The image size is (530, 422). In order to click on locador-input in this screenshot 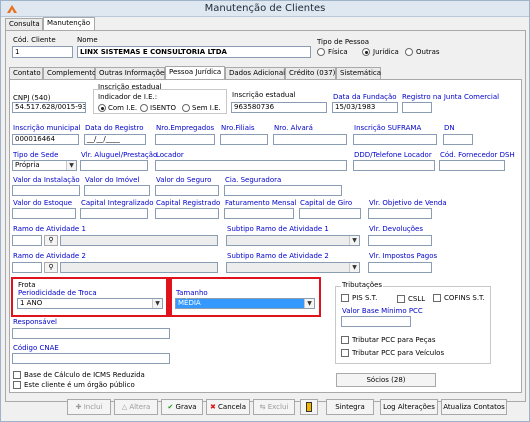, I will do `click(251, 165)`.